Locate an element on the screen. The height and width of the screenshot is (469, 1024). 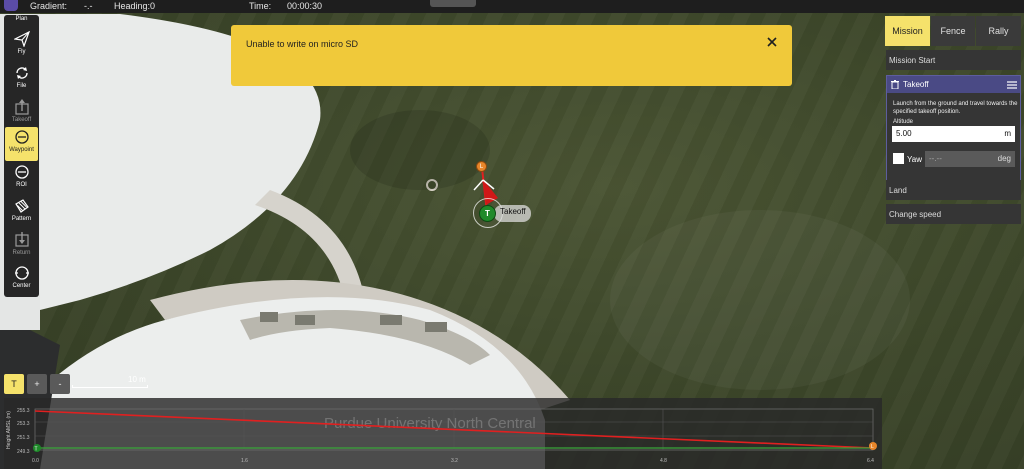
tab-mission: Mission is located at coordinates (907, 31).